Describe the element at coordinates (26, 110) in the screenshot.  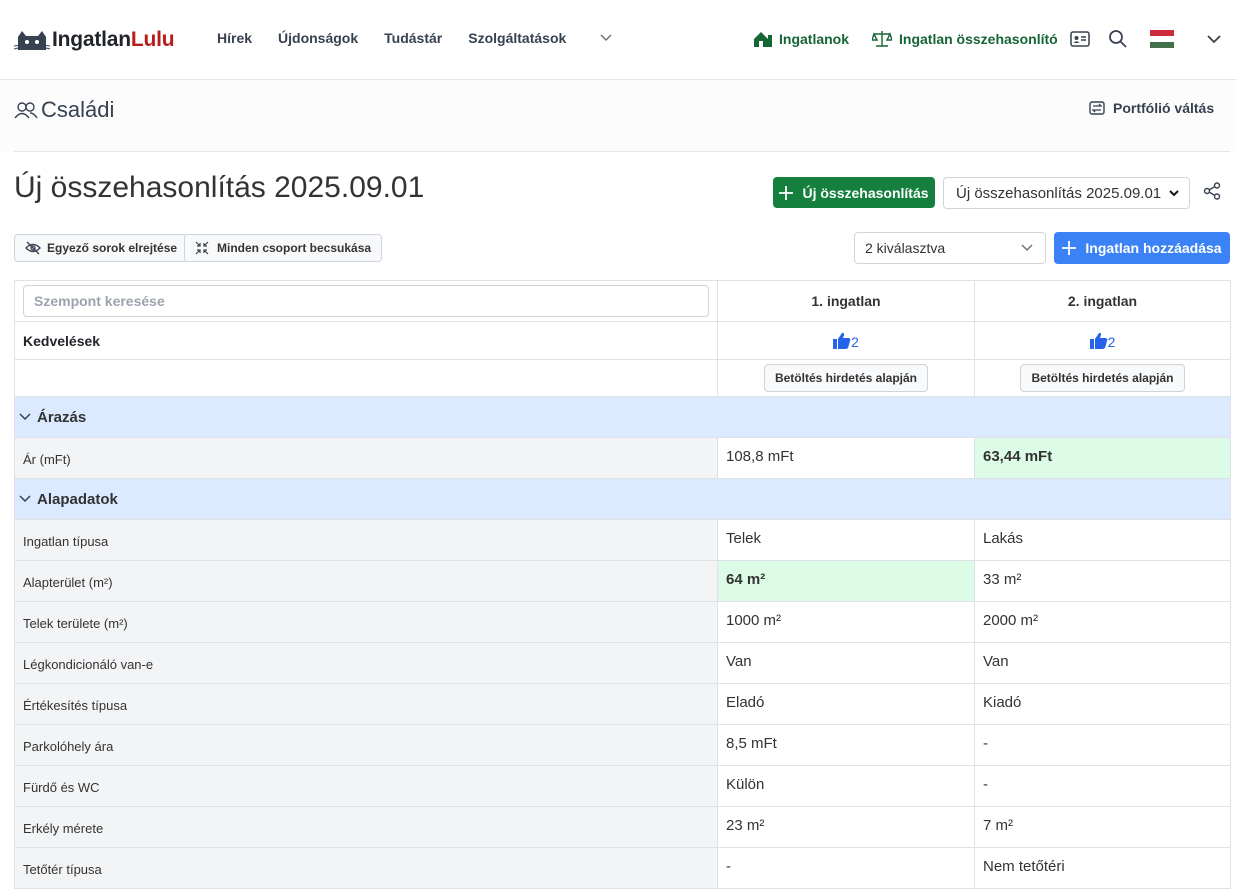
I see `users-icon` at that location.